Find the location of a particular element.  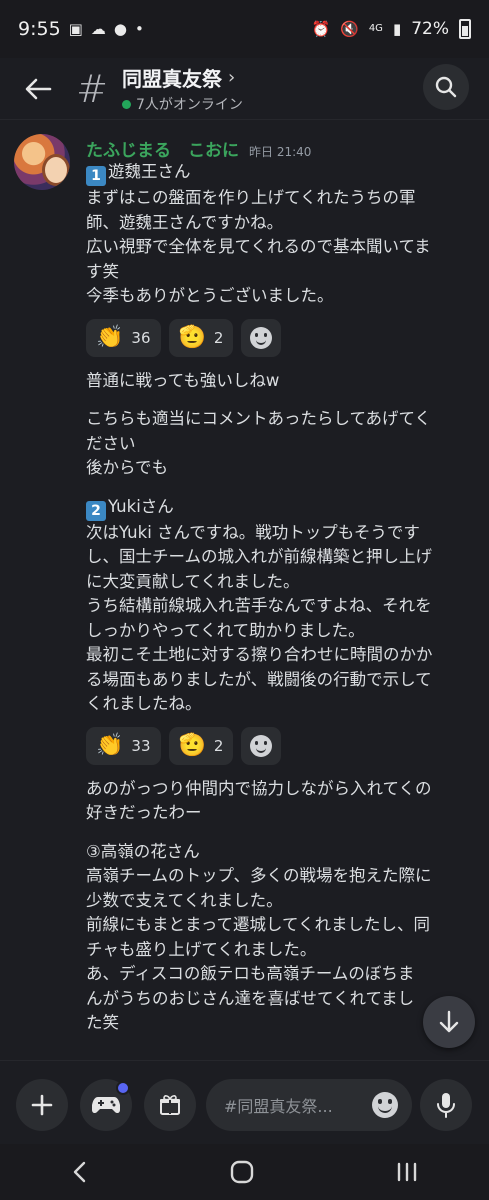

text-line: ださい is located at coordinates (111, 443).